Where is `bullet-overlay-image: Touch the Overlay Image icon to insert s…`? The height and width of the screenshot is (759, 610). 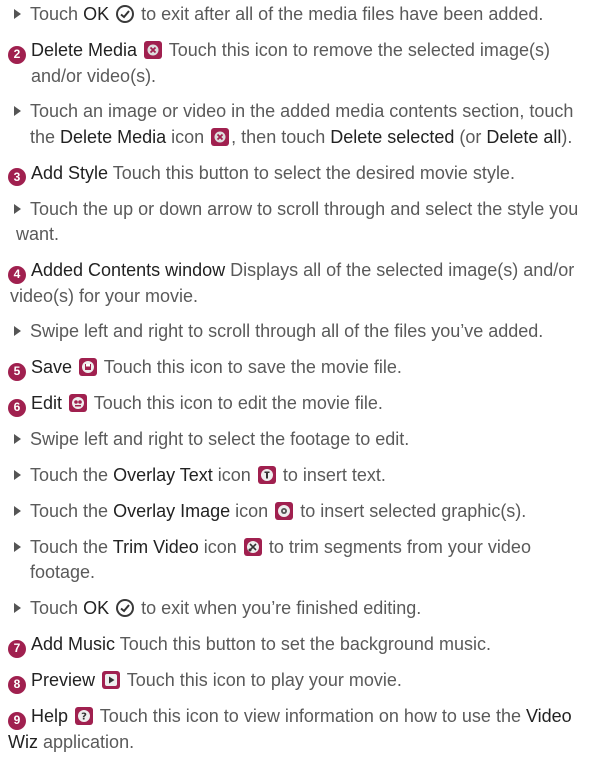
bullet-overlay-image: Touch the Overlay Image icon to insert s… is located at coordinates (307, 512).